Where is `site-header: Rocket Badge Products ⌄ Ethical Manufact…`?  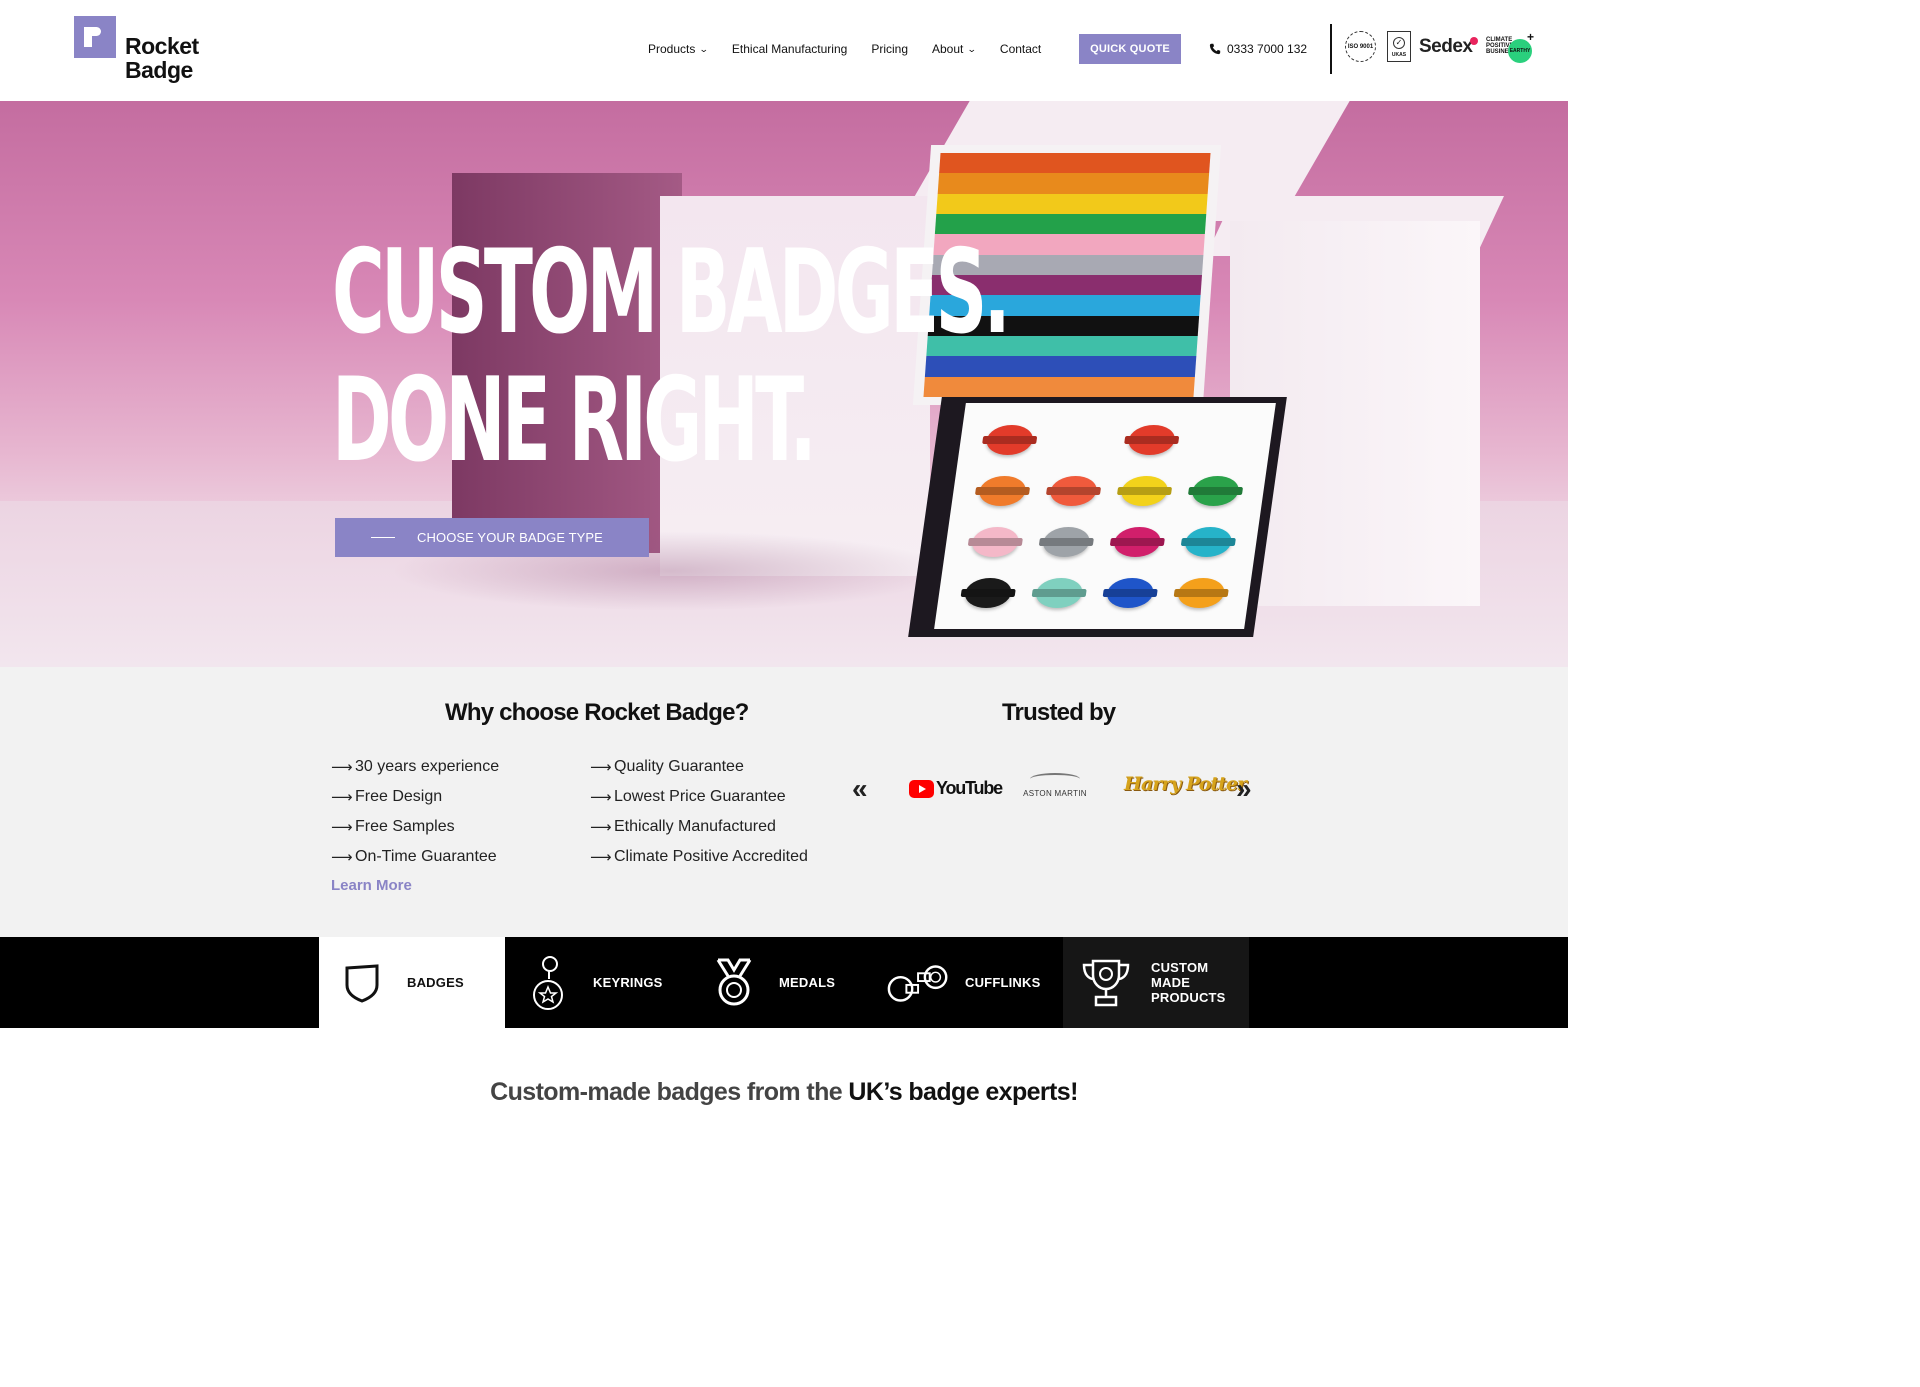
site-header: Rocket Badge Products ⌄ Ethical Manufact… is located at coordinates (784, 50).